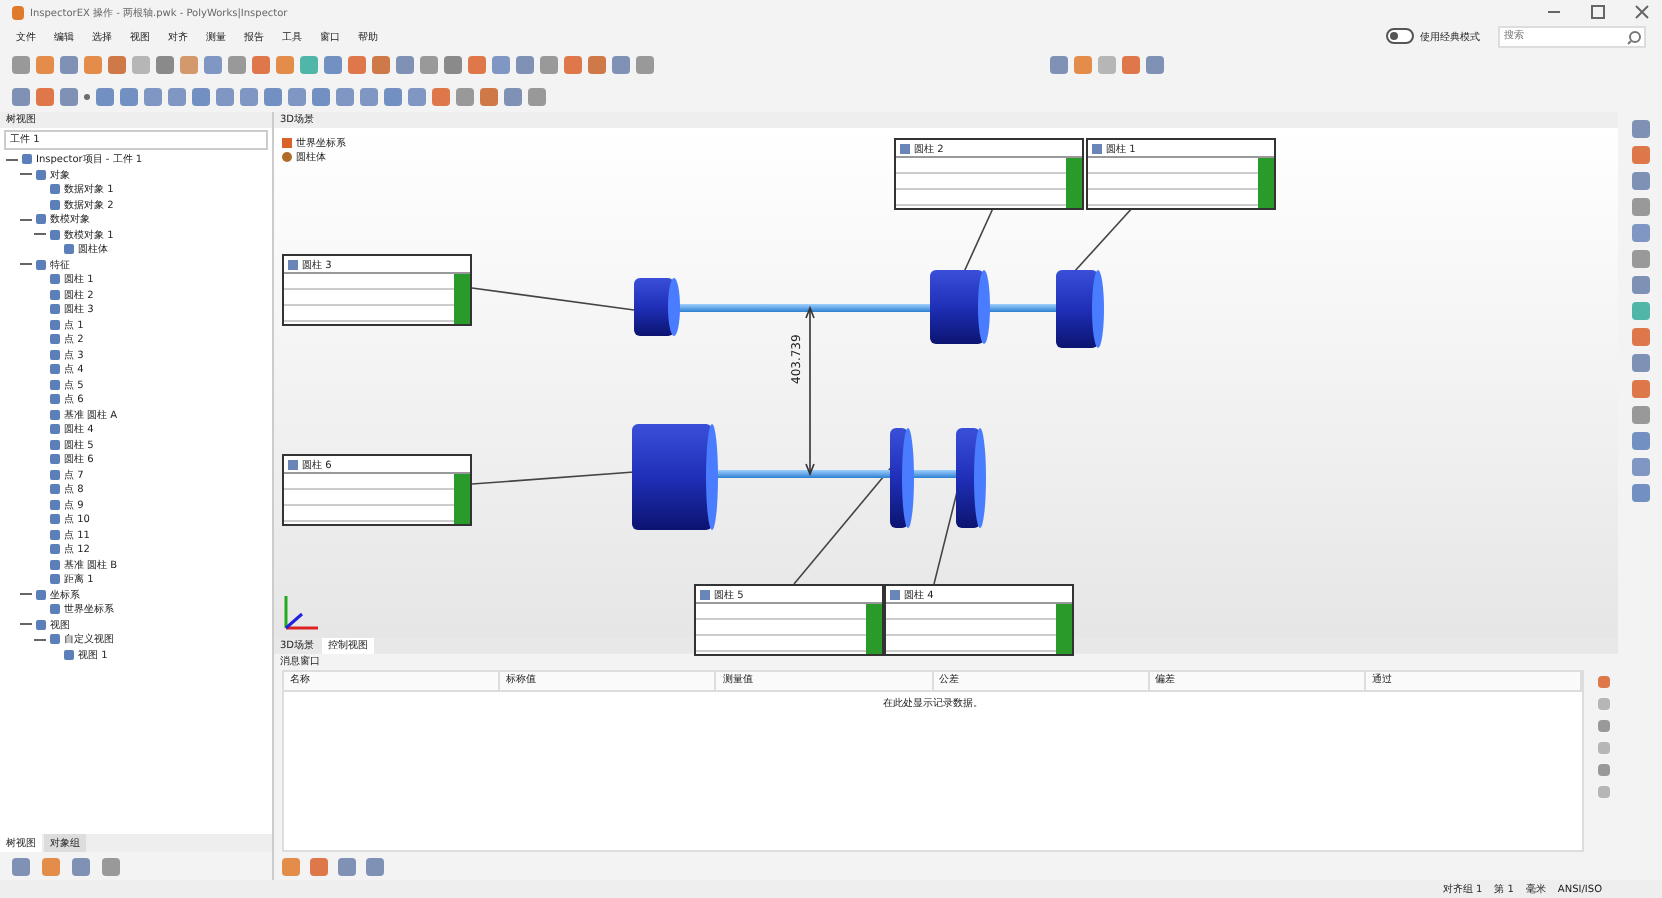 The width and height of the screenshot is (1662, 898). What do you see at coordinates (1642, 12) in the screenshot?
I see `close-icon` at bounding box center [1642, 12].